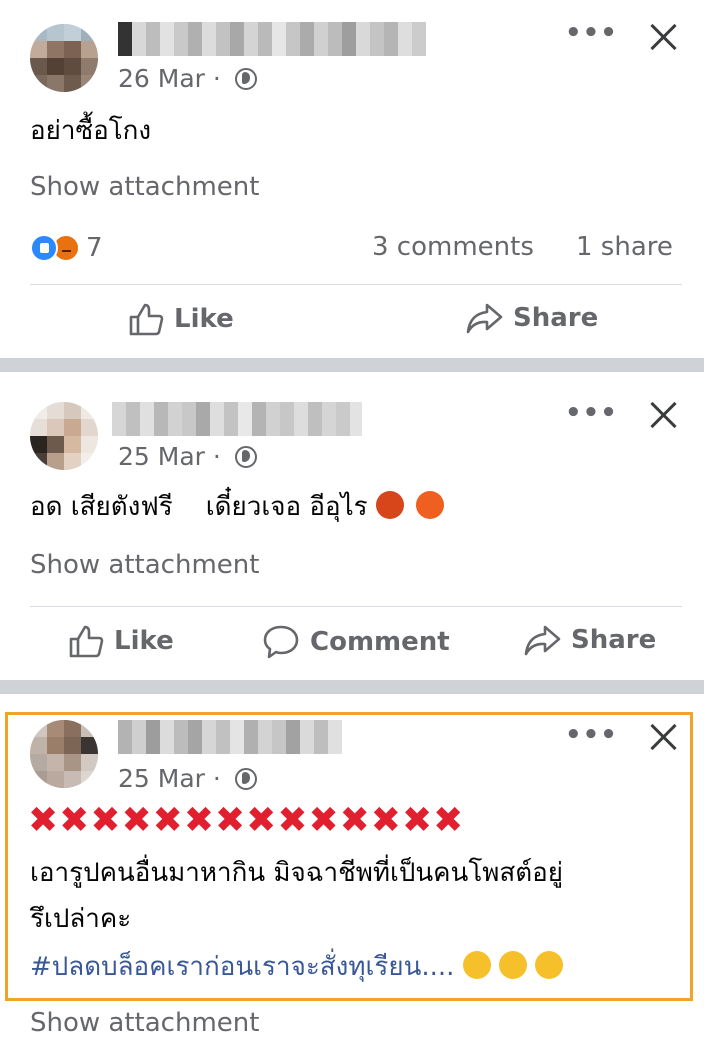 The height and width of the screenshot is (1038, 704). I want to click on post-text: อย่าซื้อโกง, so click(91, 131).